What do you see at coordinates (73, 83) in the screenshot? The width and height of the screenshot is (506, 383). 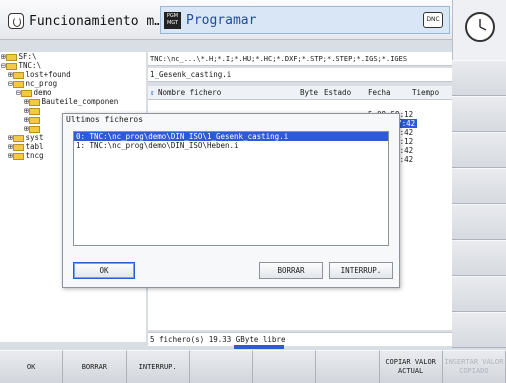 I see `tree-item: ⊟ nc_prog` at bounding box center [73, 83].